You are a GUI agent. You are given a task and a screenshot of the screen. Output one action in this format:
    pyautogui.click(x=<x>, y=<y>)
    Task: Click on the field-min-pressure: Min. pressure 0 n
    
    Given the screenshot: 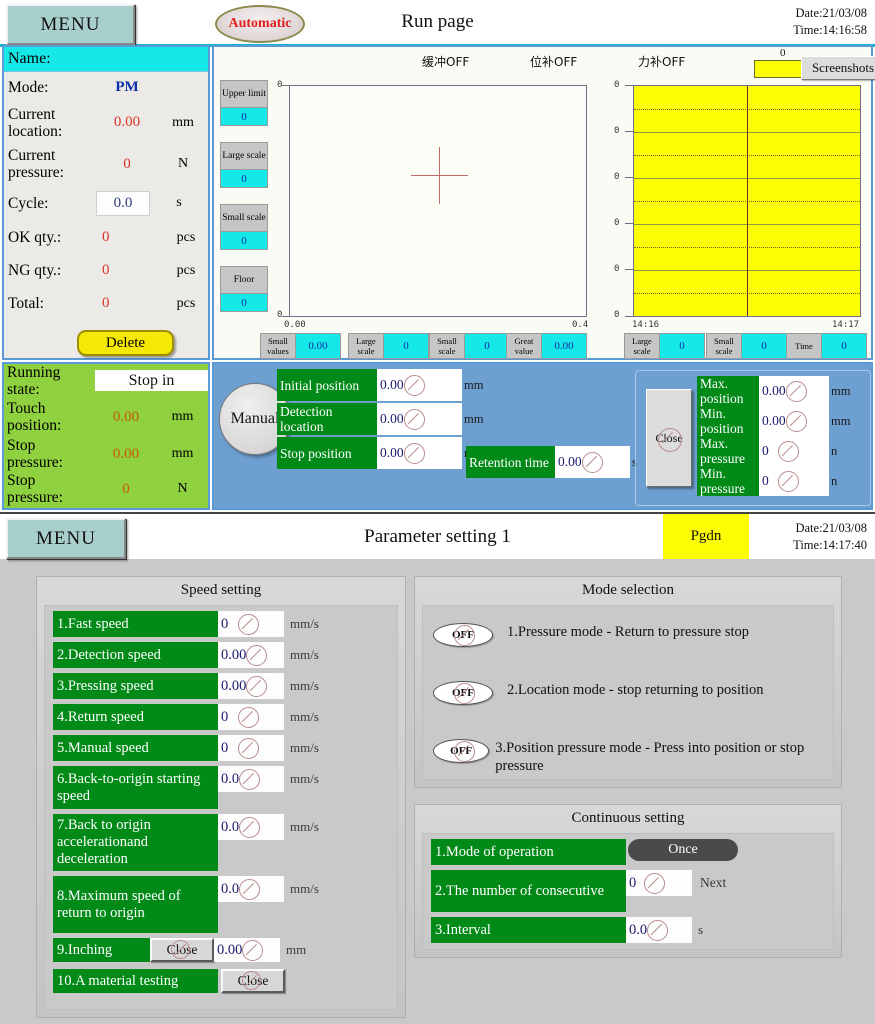 What is the action you would take?
    pyautogui.click(x=767, y=481)
    